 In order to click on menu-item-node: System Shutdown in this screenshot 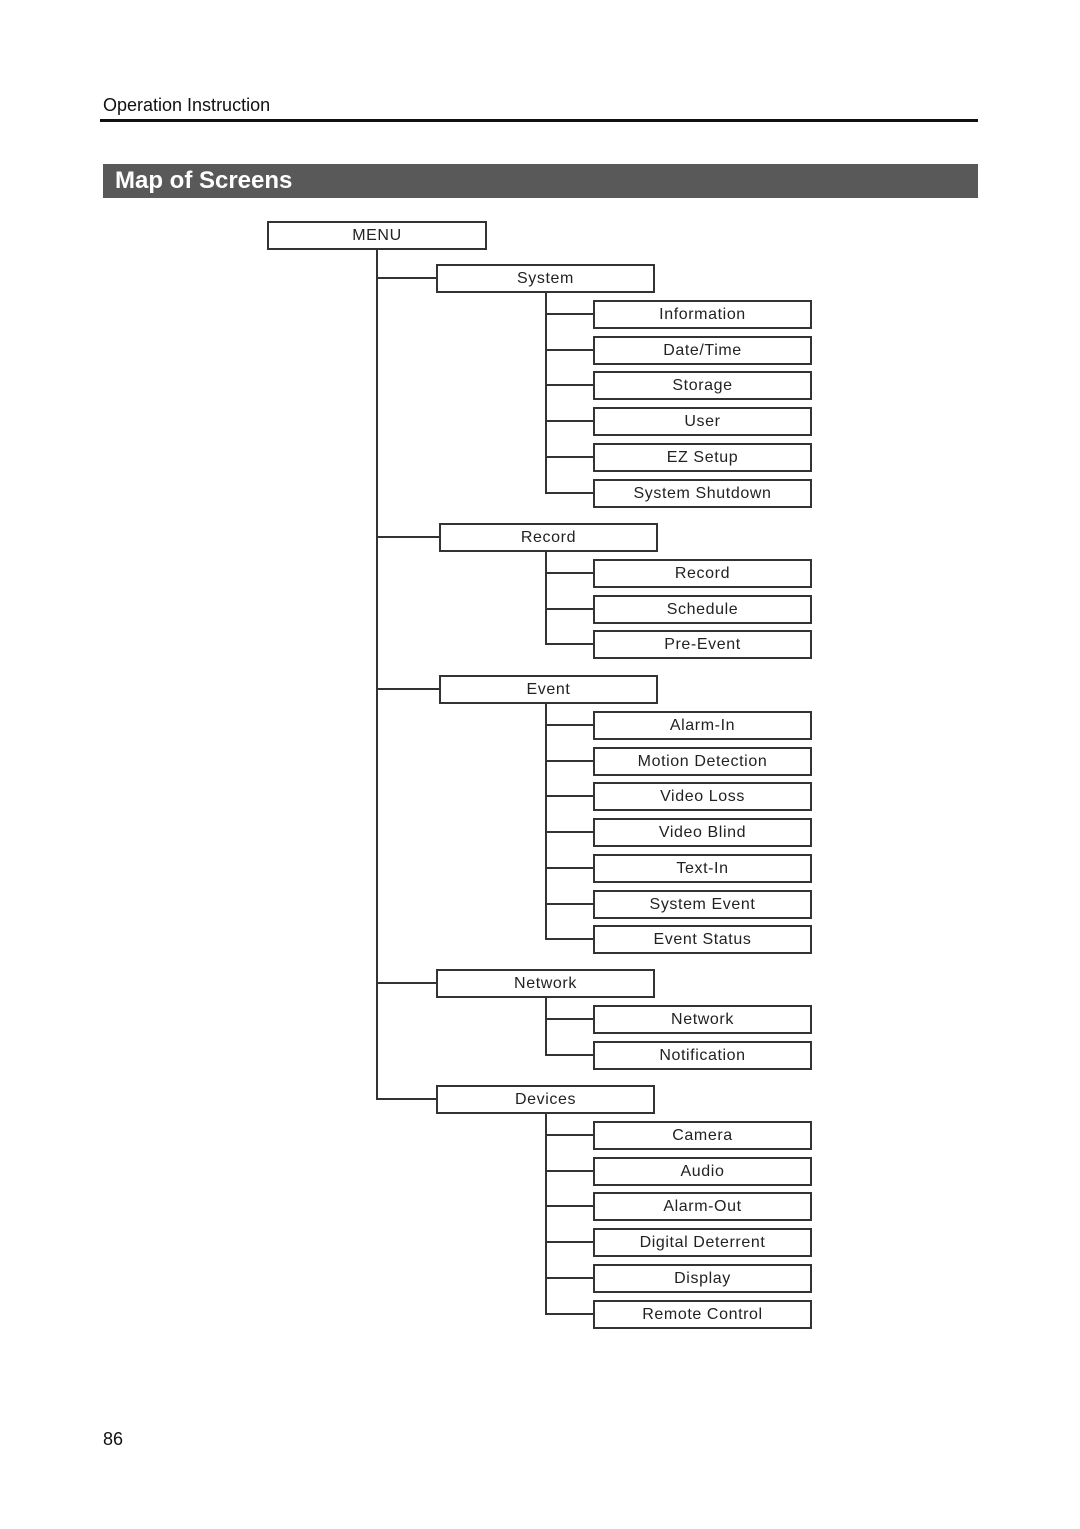, I will do `click(702, 493)`.